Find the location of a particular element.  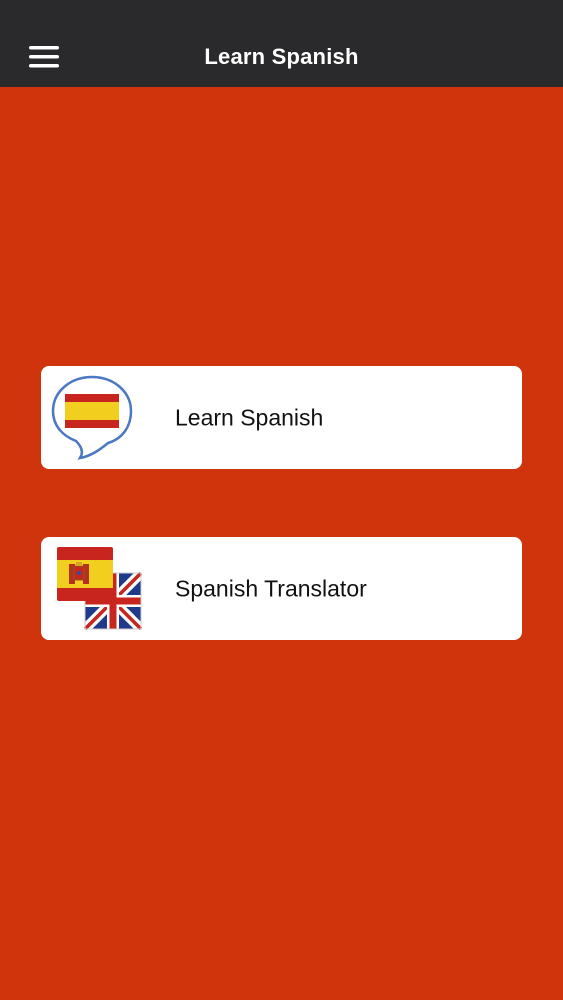

learn-spanish-card: Learn Spanish is located at coordinates (281, 417).